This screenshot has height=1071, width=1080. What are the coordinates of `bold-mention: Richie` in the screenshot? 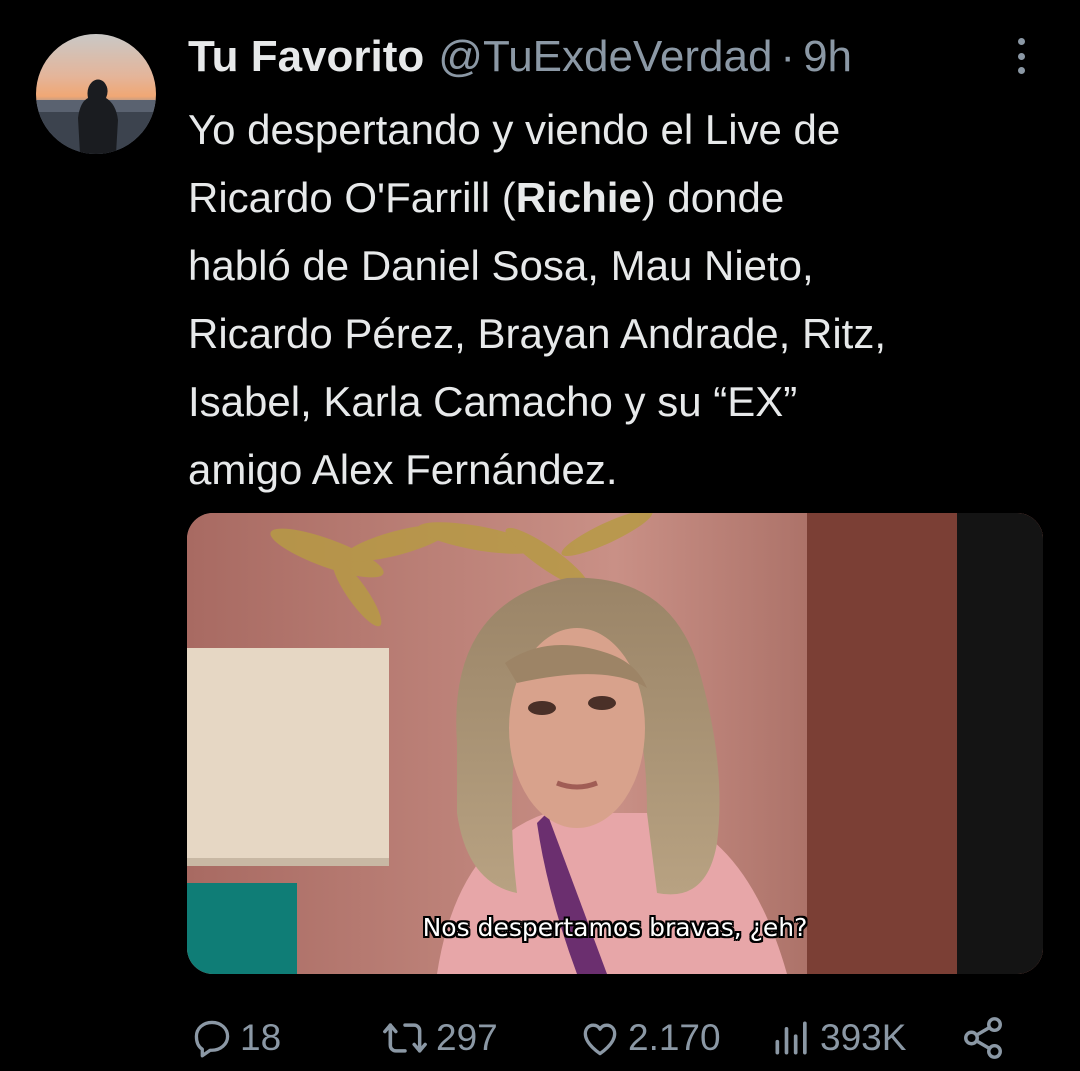 It's located at (578, 197).